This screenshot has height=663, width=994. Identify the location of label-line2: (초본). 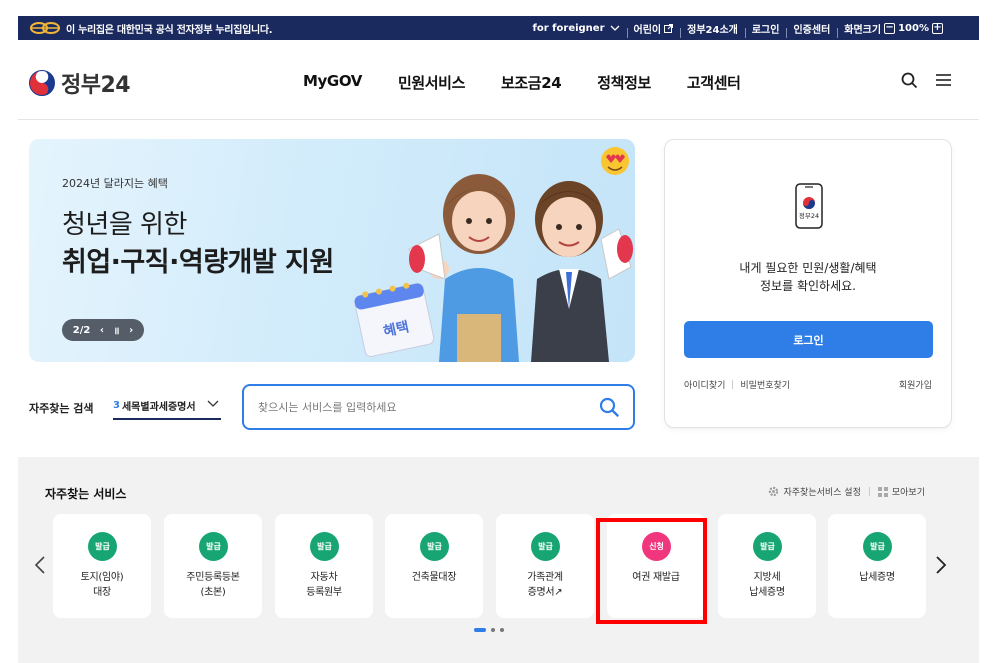
(213, 592).